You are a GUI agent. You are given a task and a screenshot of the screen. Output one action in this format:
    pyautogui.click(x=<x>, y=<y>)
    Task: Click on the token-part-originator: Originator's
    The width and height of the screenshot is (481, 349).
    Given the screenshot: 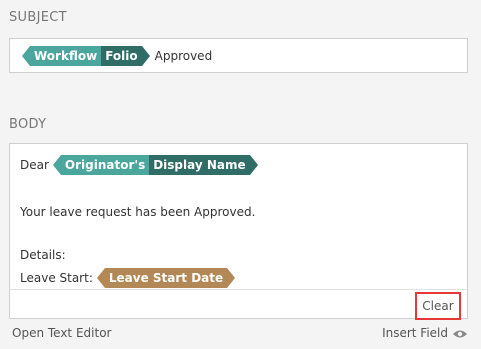 What is the action you would take?
    pyautogui.click(x=105, y=165)
    